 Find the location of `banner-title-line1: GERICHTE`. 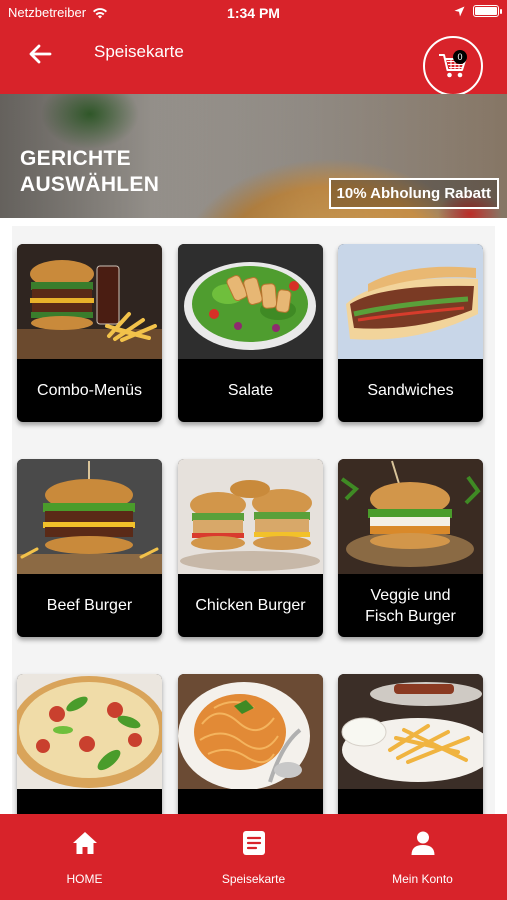

banner-title-line1: GERICHTE is located at coordinates (75, 158).